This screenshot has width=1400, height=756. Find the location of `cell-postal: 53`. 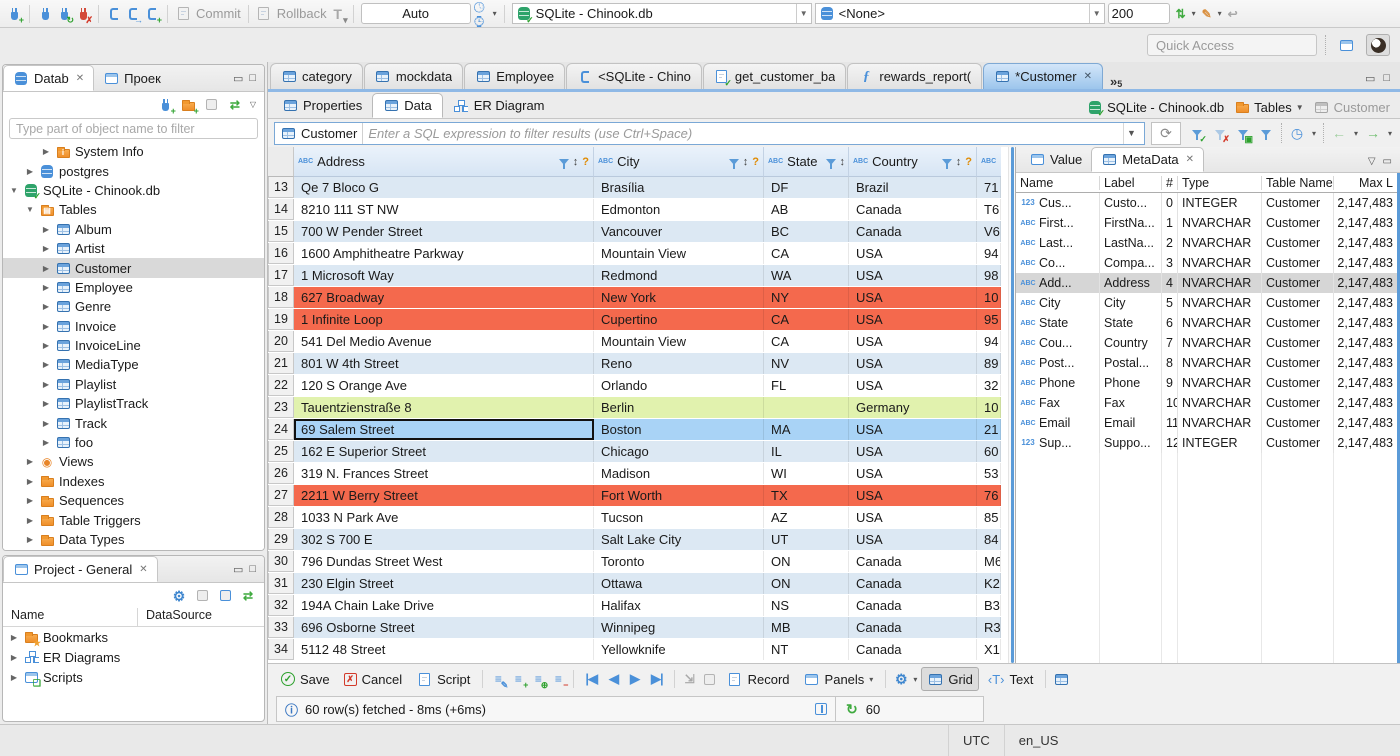

cell-postal: 53 is located at coordinates (989, 473).